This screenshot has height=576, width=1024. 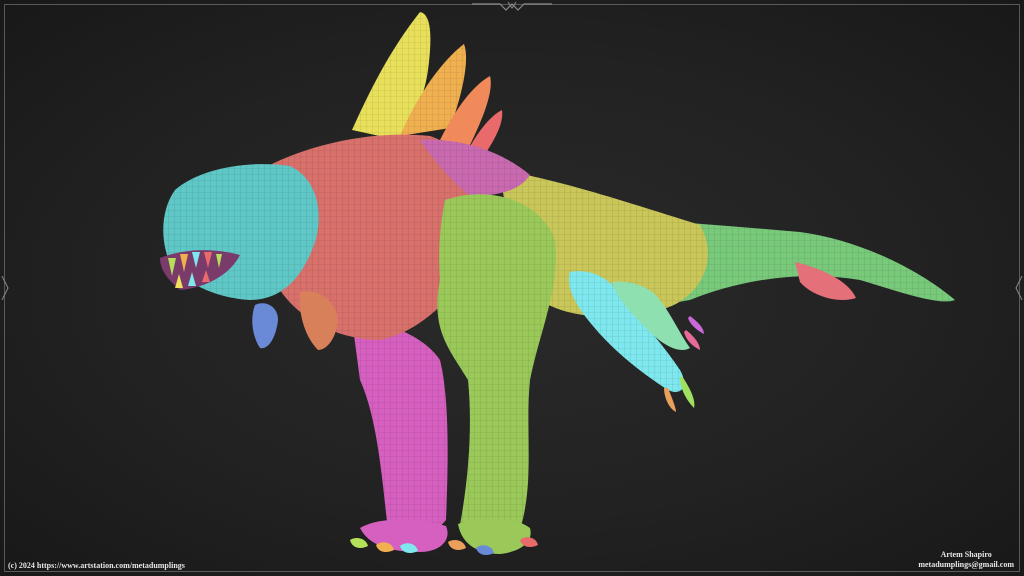 I want to click on artist-name: Artem Shapiro, so click(x=966, y=554).